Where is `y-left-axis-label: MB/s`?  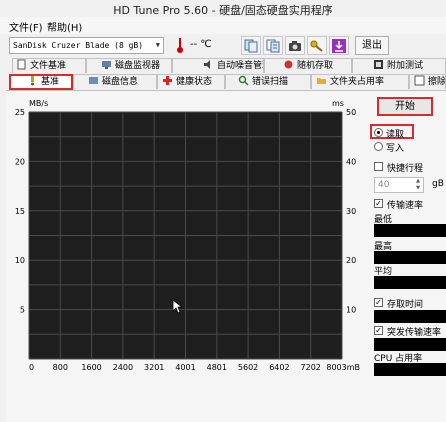 y-left-axis-label: MB/s is located at coordinates (38, 103).